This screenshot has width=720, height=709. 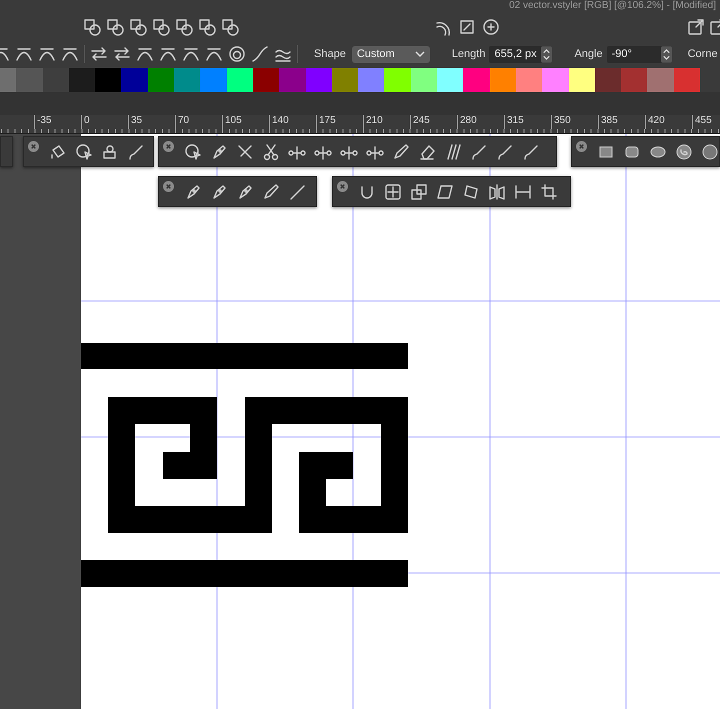 What do you see at coordinates (703, 54) in the screenshot?
I see `field-label: Corne` at bounding box center [703, 54].